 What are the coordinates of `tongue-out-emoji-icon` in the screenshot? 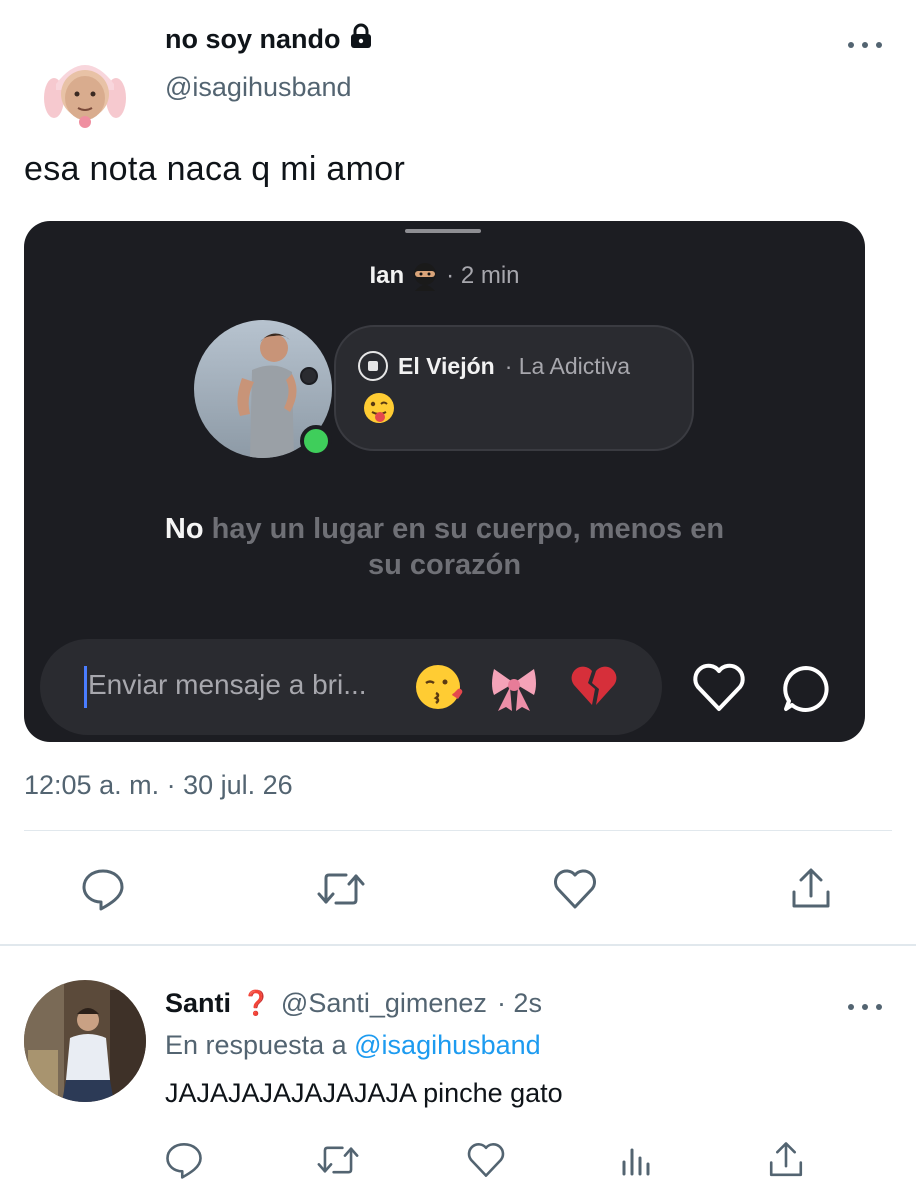 It's located at (379, 408).